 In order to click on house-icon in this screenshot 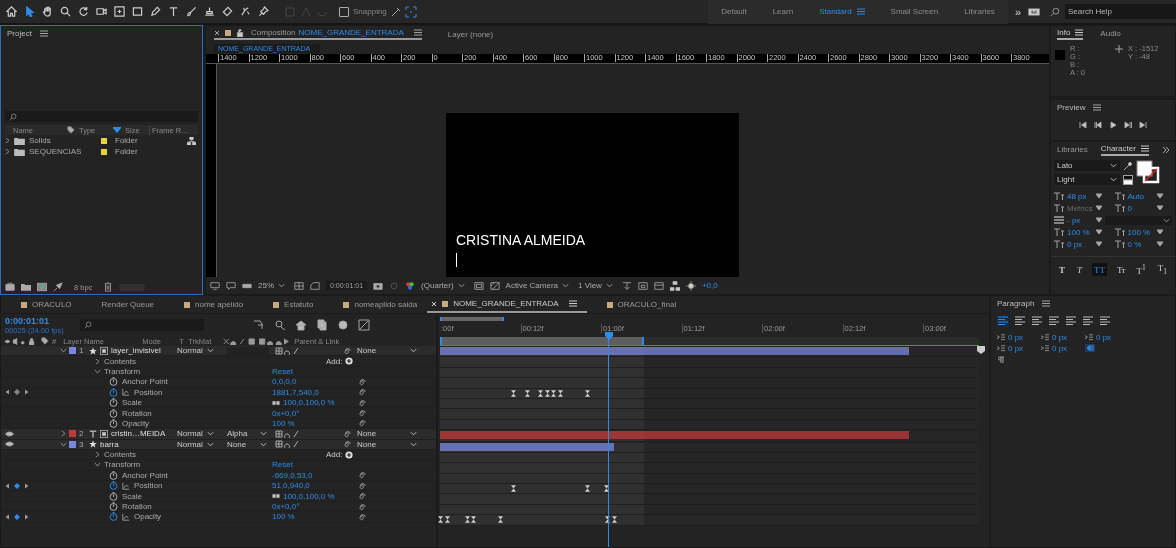, I will do `click(301, 325)`.